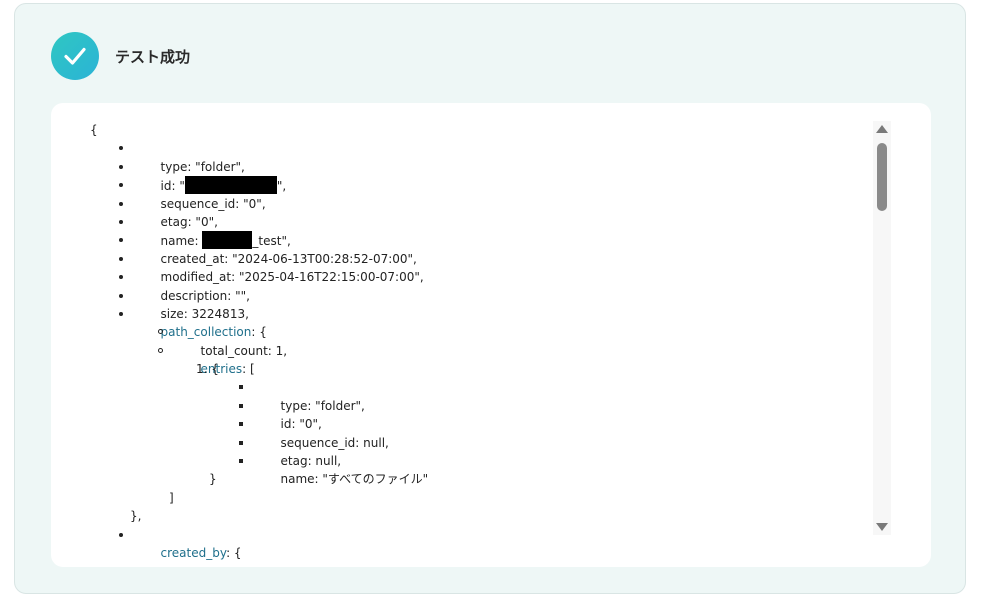 The image size is (992, 608). Describe the element at coordinates (480, 395) in the screenshot. I see `json-line-entry-type: type: "folder",` at that location.